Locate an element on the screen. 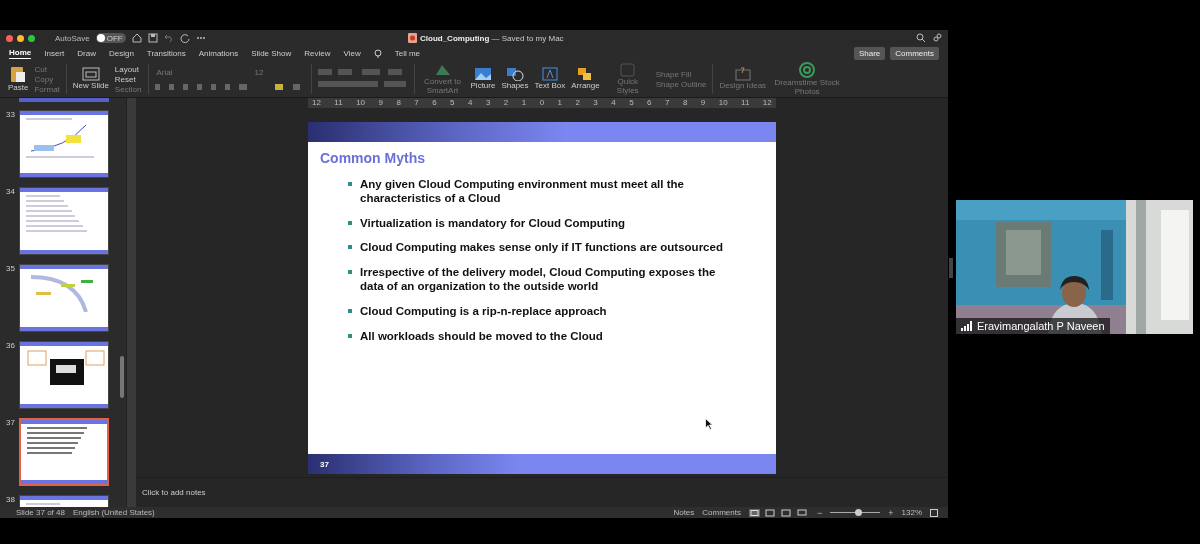  shapes-icon is located at coordinates (515, 74).